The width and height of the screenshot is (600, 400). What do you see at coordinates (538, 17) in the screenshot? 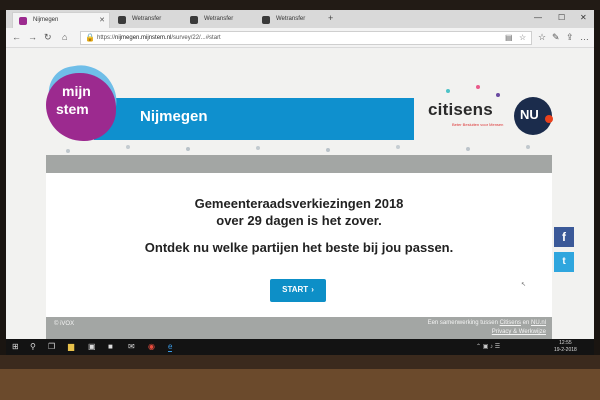
I see `minimize-button: —` at bounding box center [538, 17].